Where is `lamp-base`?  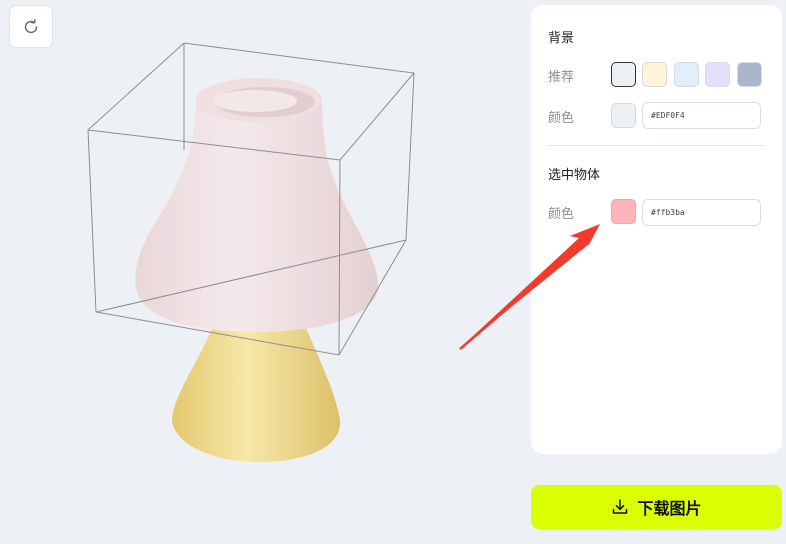
lamp-base is located at coordinates (256, 395).